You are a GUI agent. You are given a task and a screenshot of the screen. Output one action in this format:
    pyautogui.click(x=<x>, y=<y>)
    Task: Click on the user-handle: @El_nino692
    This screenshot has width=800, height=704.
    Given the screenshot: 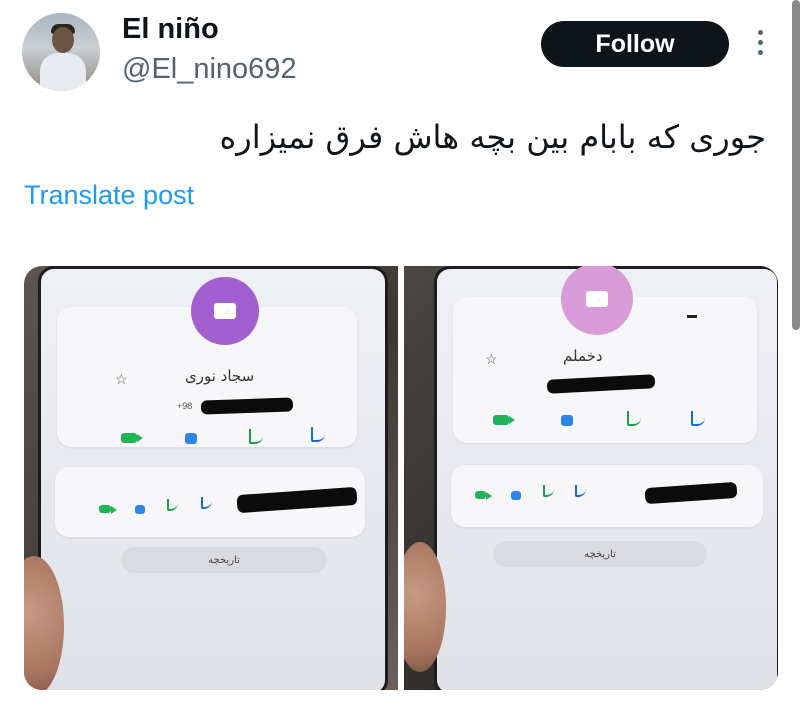 What is the action you would take?
    pyautogui.click(x=209, y=69)
    